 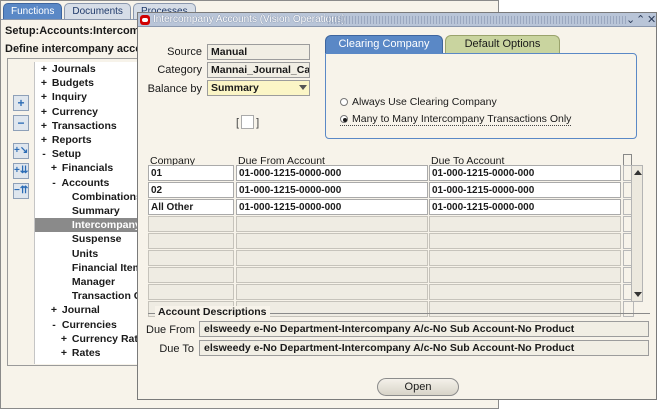 I want to click on tree-item: + Budgets, so click(x=64, y=83).